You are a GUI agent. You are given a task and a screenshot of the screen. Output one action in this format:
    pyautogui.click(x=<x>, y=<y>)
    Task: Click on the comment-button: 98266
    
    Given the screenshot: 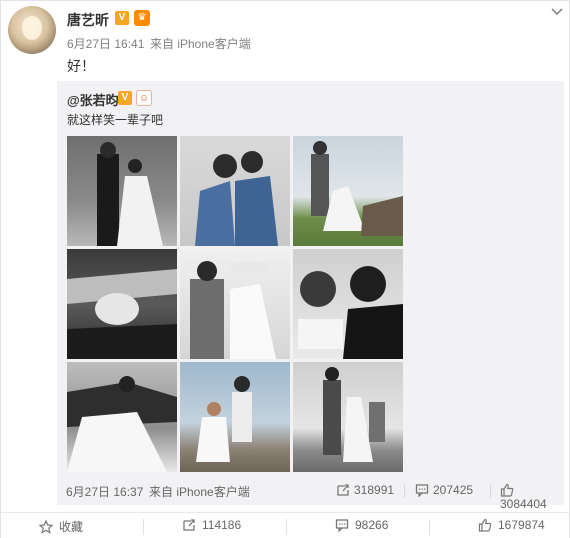 What is the action you would take?
    pyautogui.click(x=362, y=525)
    